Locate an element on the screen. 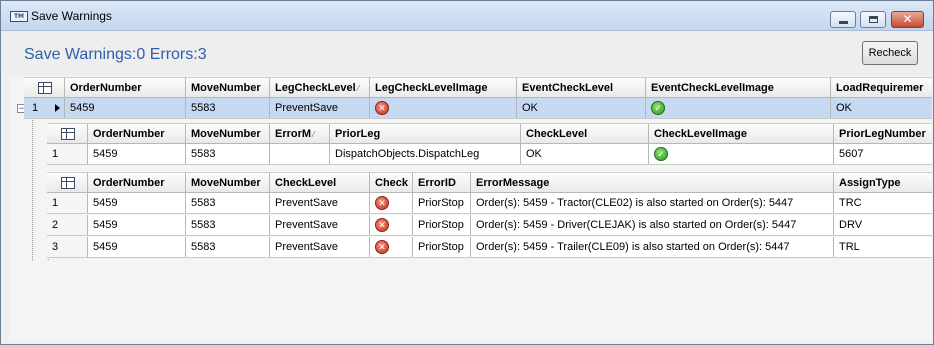  column-header: Check is located at coordinates (391, 182).